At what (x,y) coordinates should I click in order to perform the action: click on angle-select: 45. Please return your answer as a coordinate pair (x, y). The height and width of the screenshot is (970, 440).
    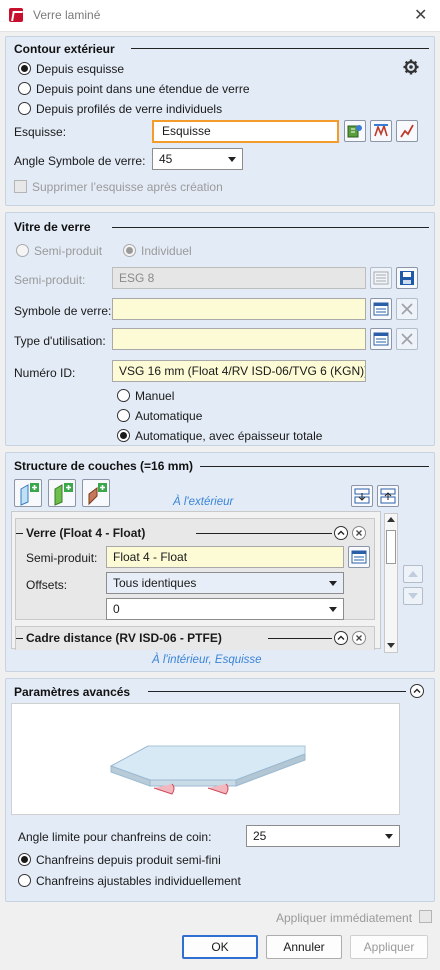
    Looking at the image, I should click on (197, 159).